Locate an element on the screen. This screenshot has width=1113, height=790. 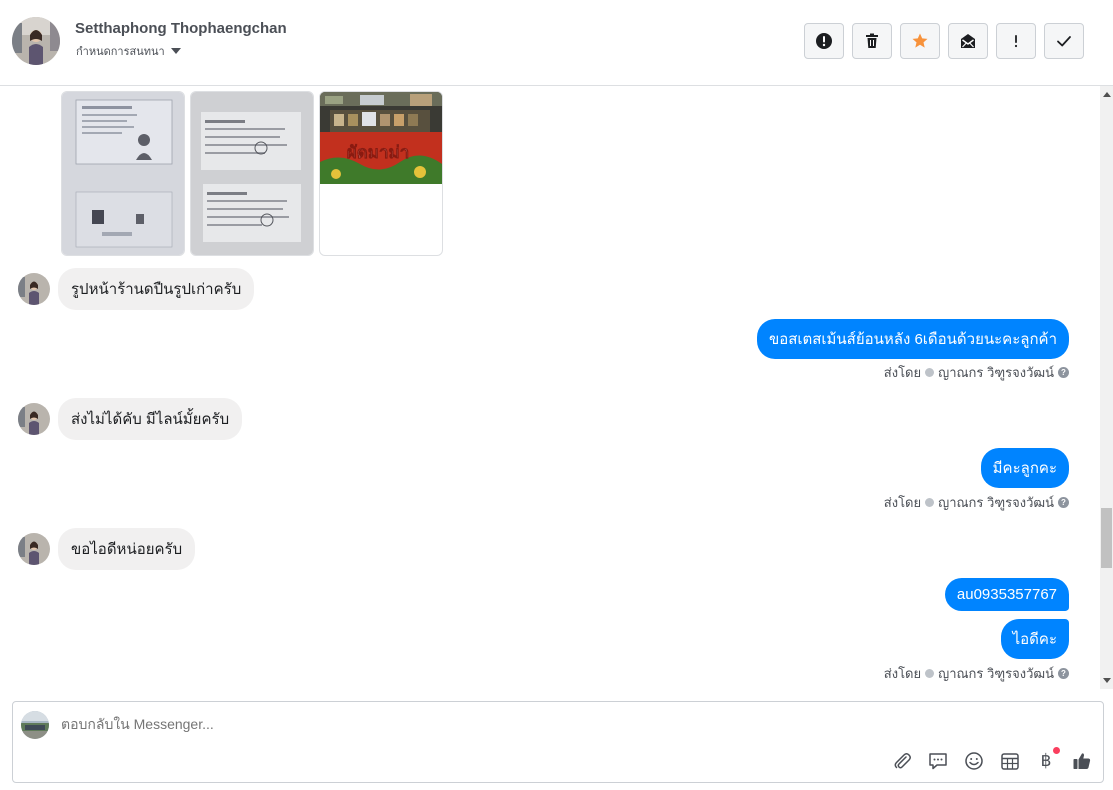
mark-spam-button is located at coordinates (824, 41).